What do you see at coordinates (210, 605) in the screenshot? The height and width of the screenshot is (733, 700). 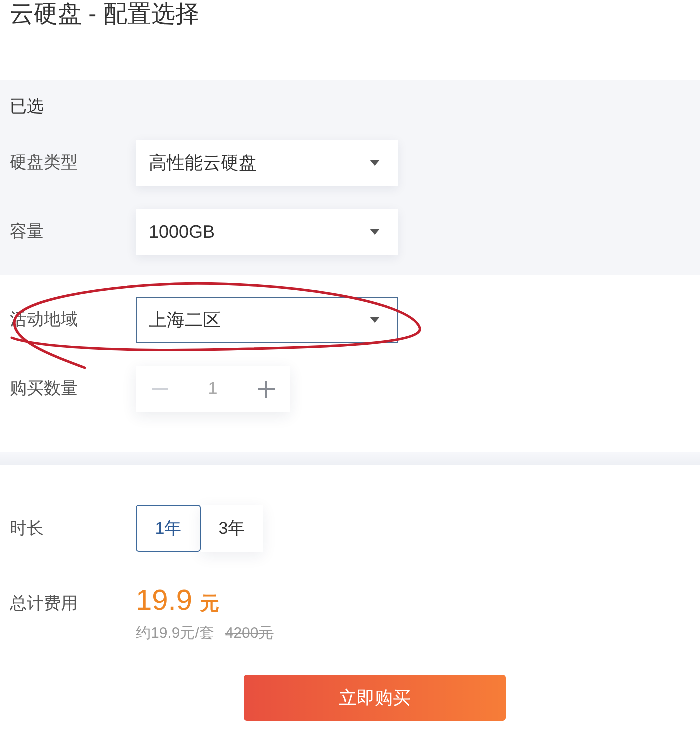 I see `price-unit: 元` at bounding box center [210, 605].